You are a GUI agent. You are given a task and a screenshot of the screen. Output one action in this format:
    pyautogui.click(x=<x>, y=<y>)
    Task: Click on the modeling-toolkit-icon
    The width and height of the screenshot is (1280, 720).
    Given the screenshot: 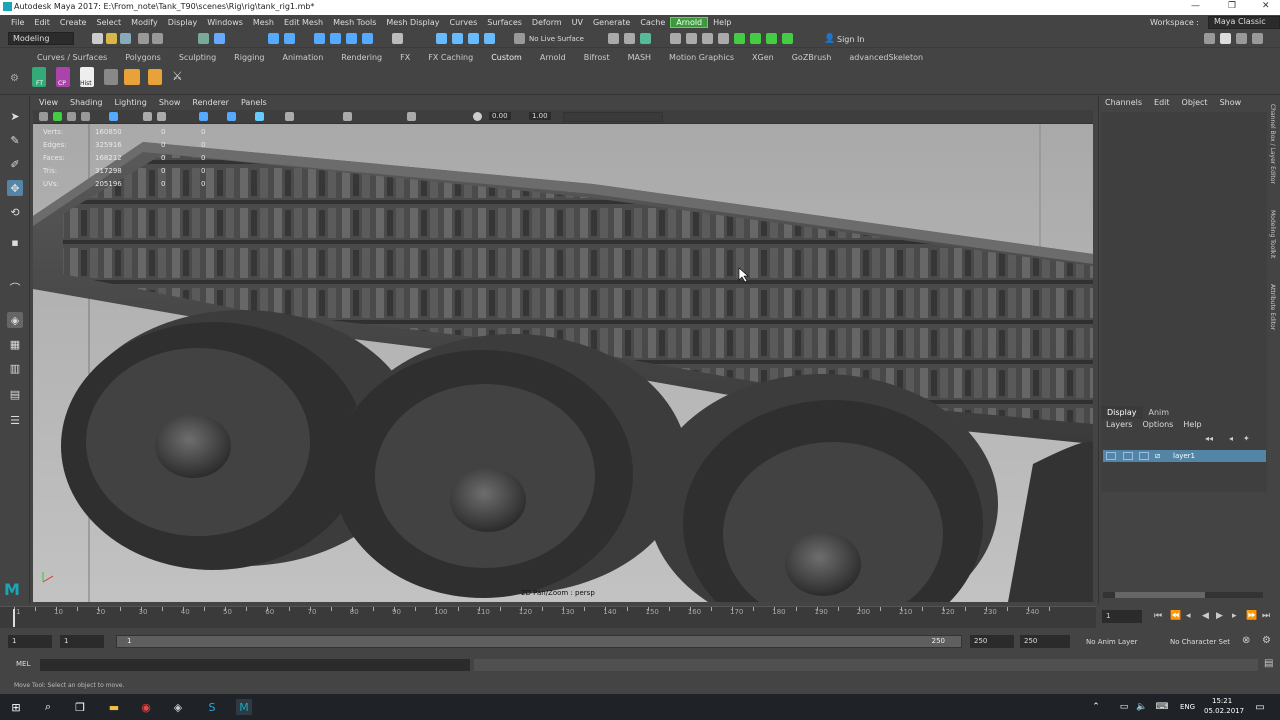 What is the action you would take?
    pyautogui.click(x=739, y=38)
    